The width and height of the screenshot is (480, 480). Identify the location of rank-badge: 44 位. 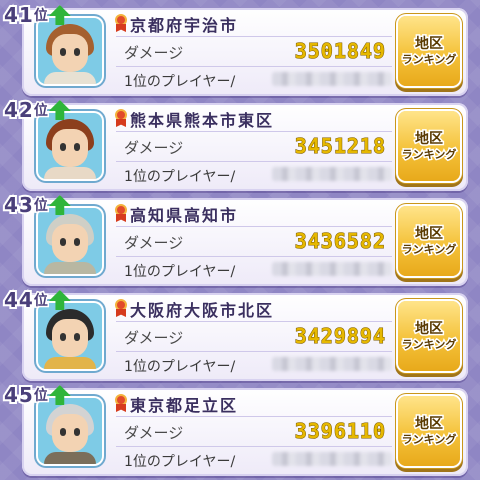
(36, 300).